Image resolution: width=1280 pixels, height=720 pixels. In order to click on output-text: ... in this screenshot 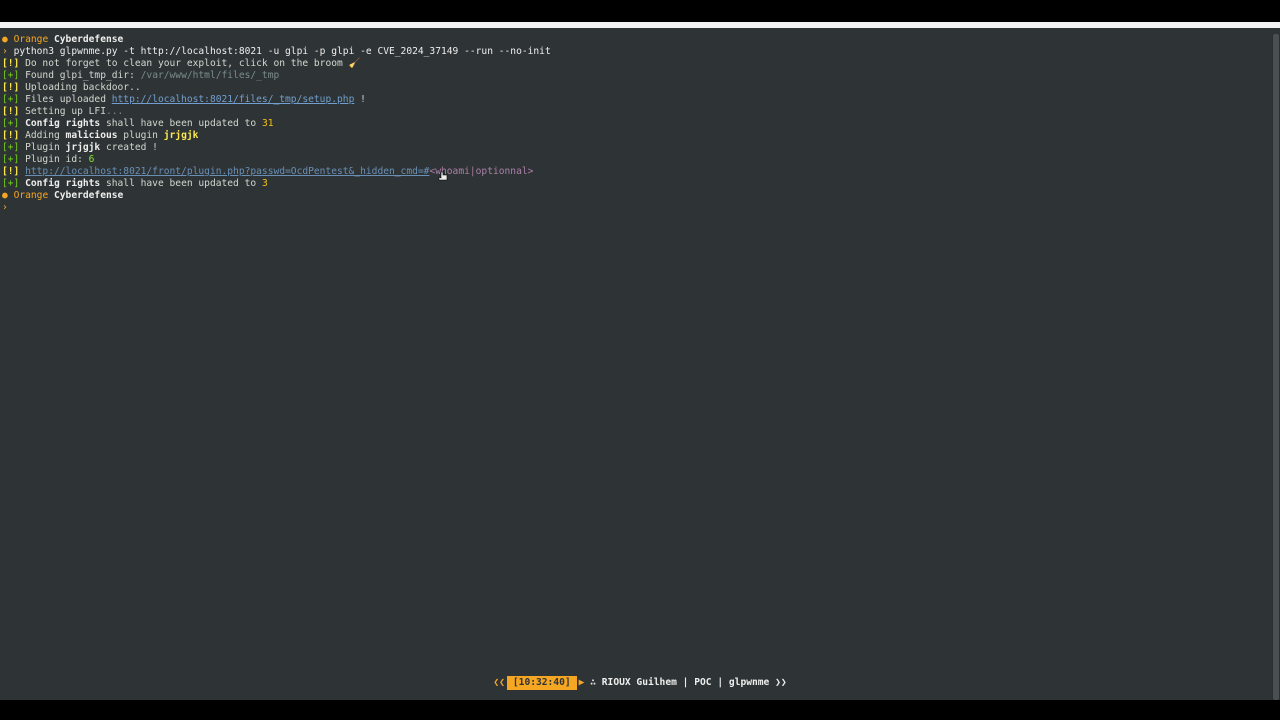, I will do `click(114, 111)`.